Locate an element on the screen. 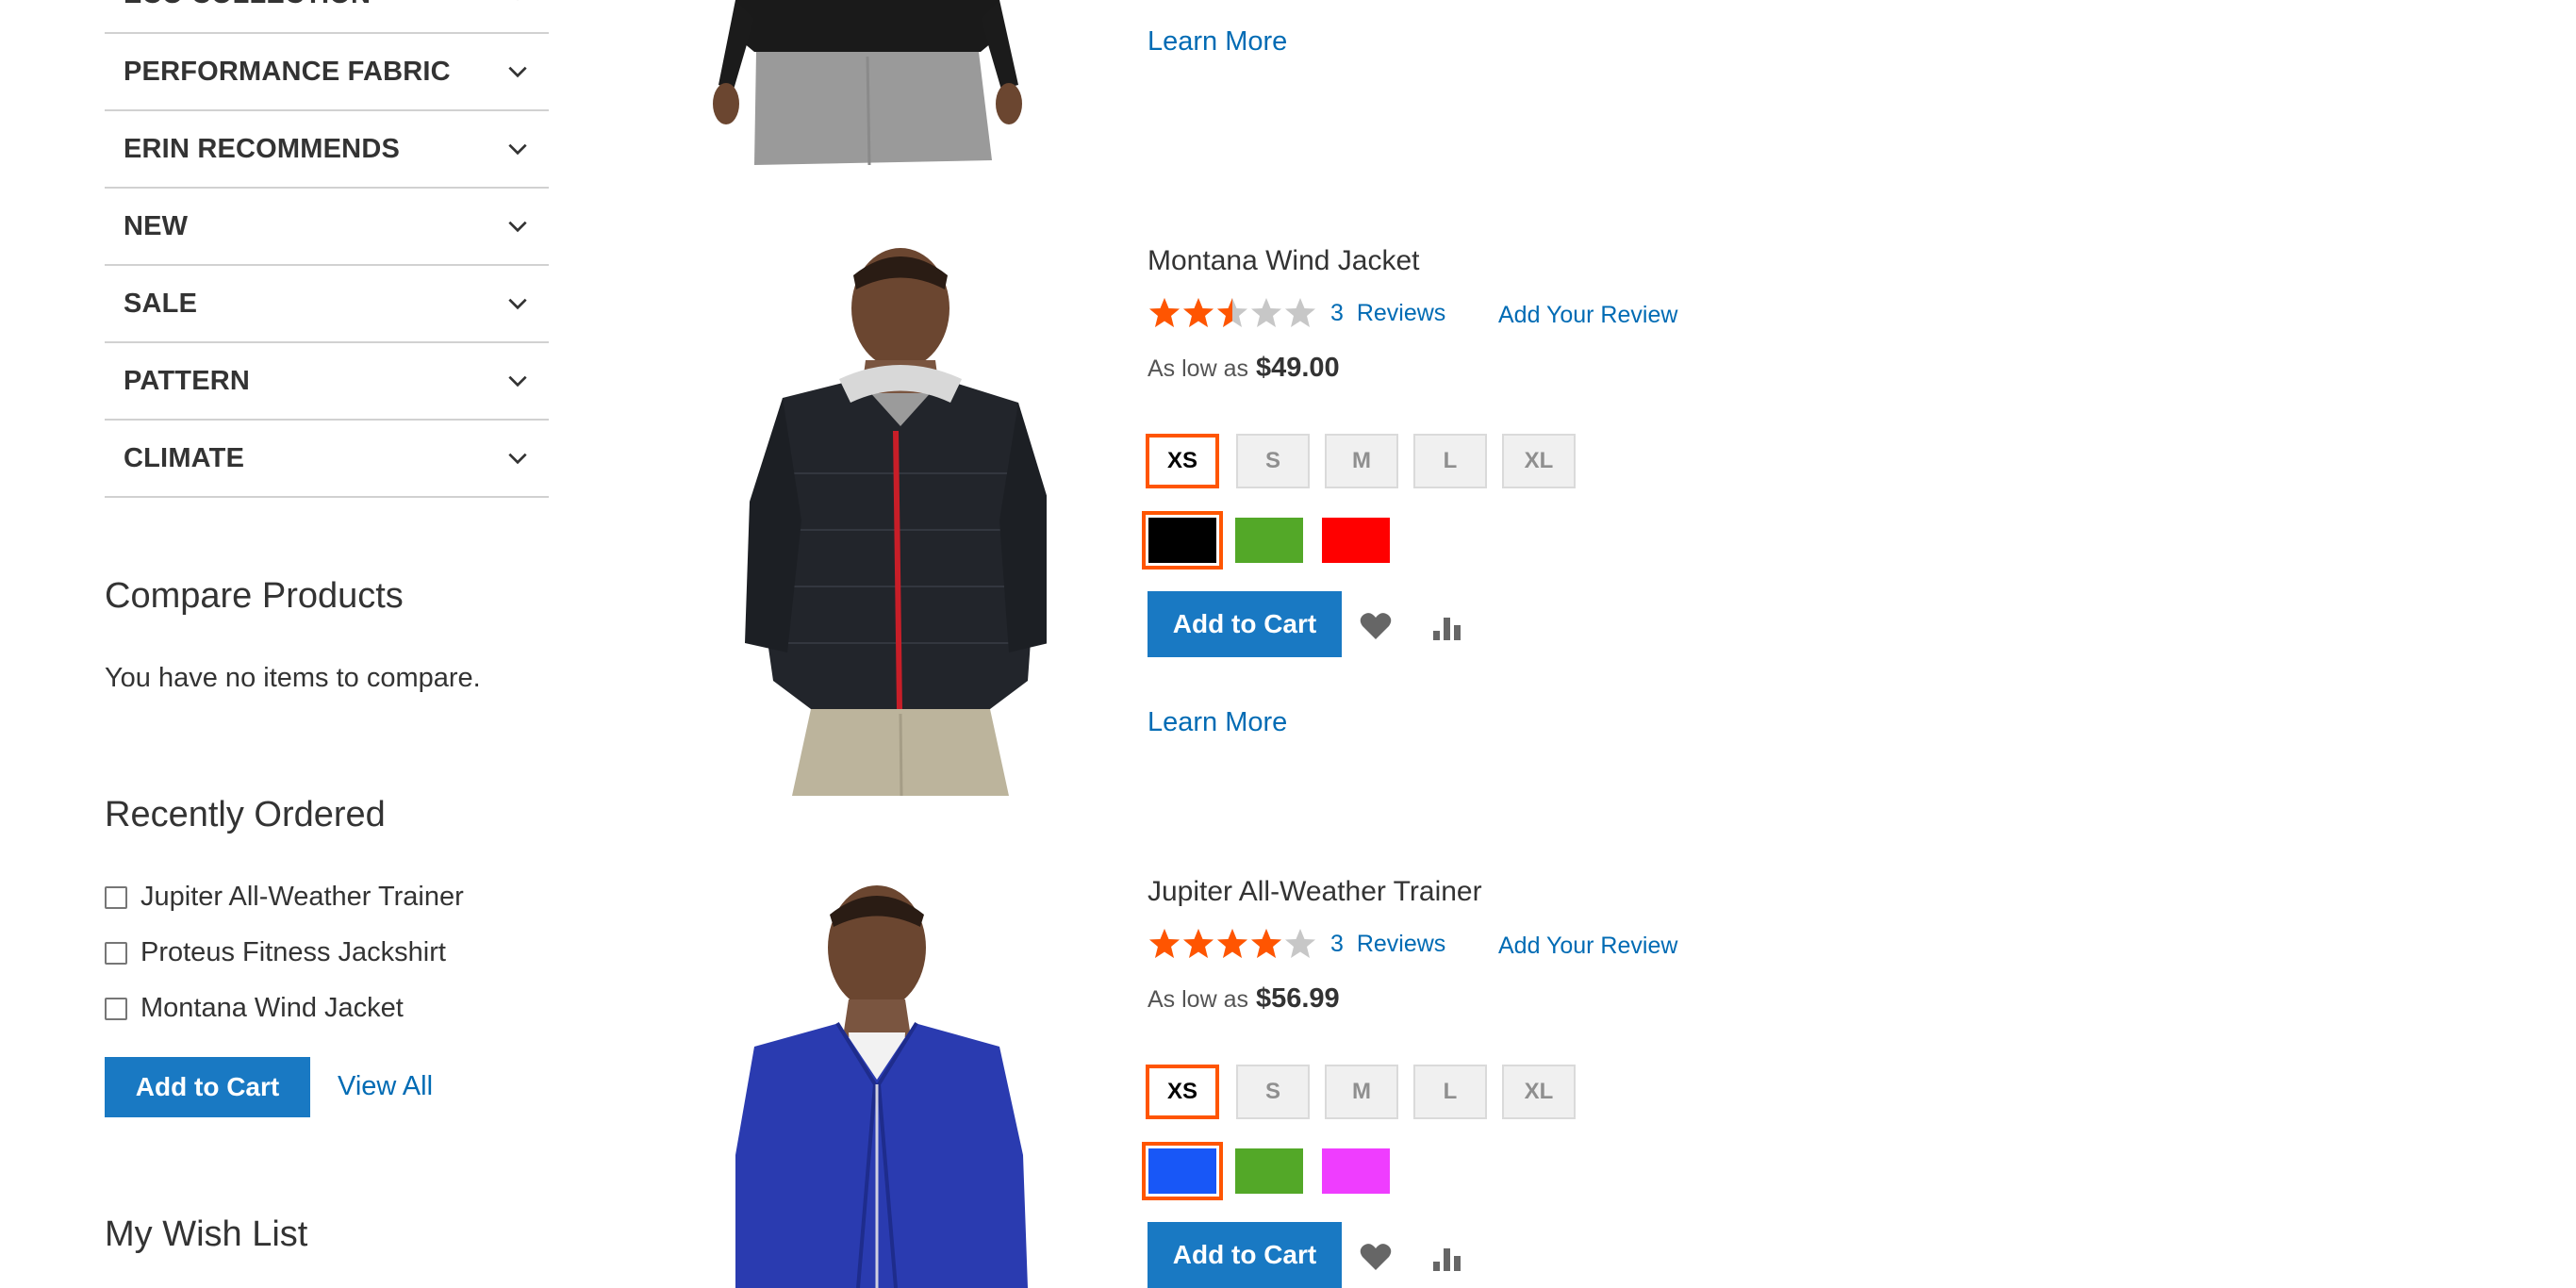 This screenshot has width=2576, height=1288. filter-label: CLIMATE is located at coordinates (184, 457).